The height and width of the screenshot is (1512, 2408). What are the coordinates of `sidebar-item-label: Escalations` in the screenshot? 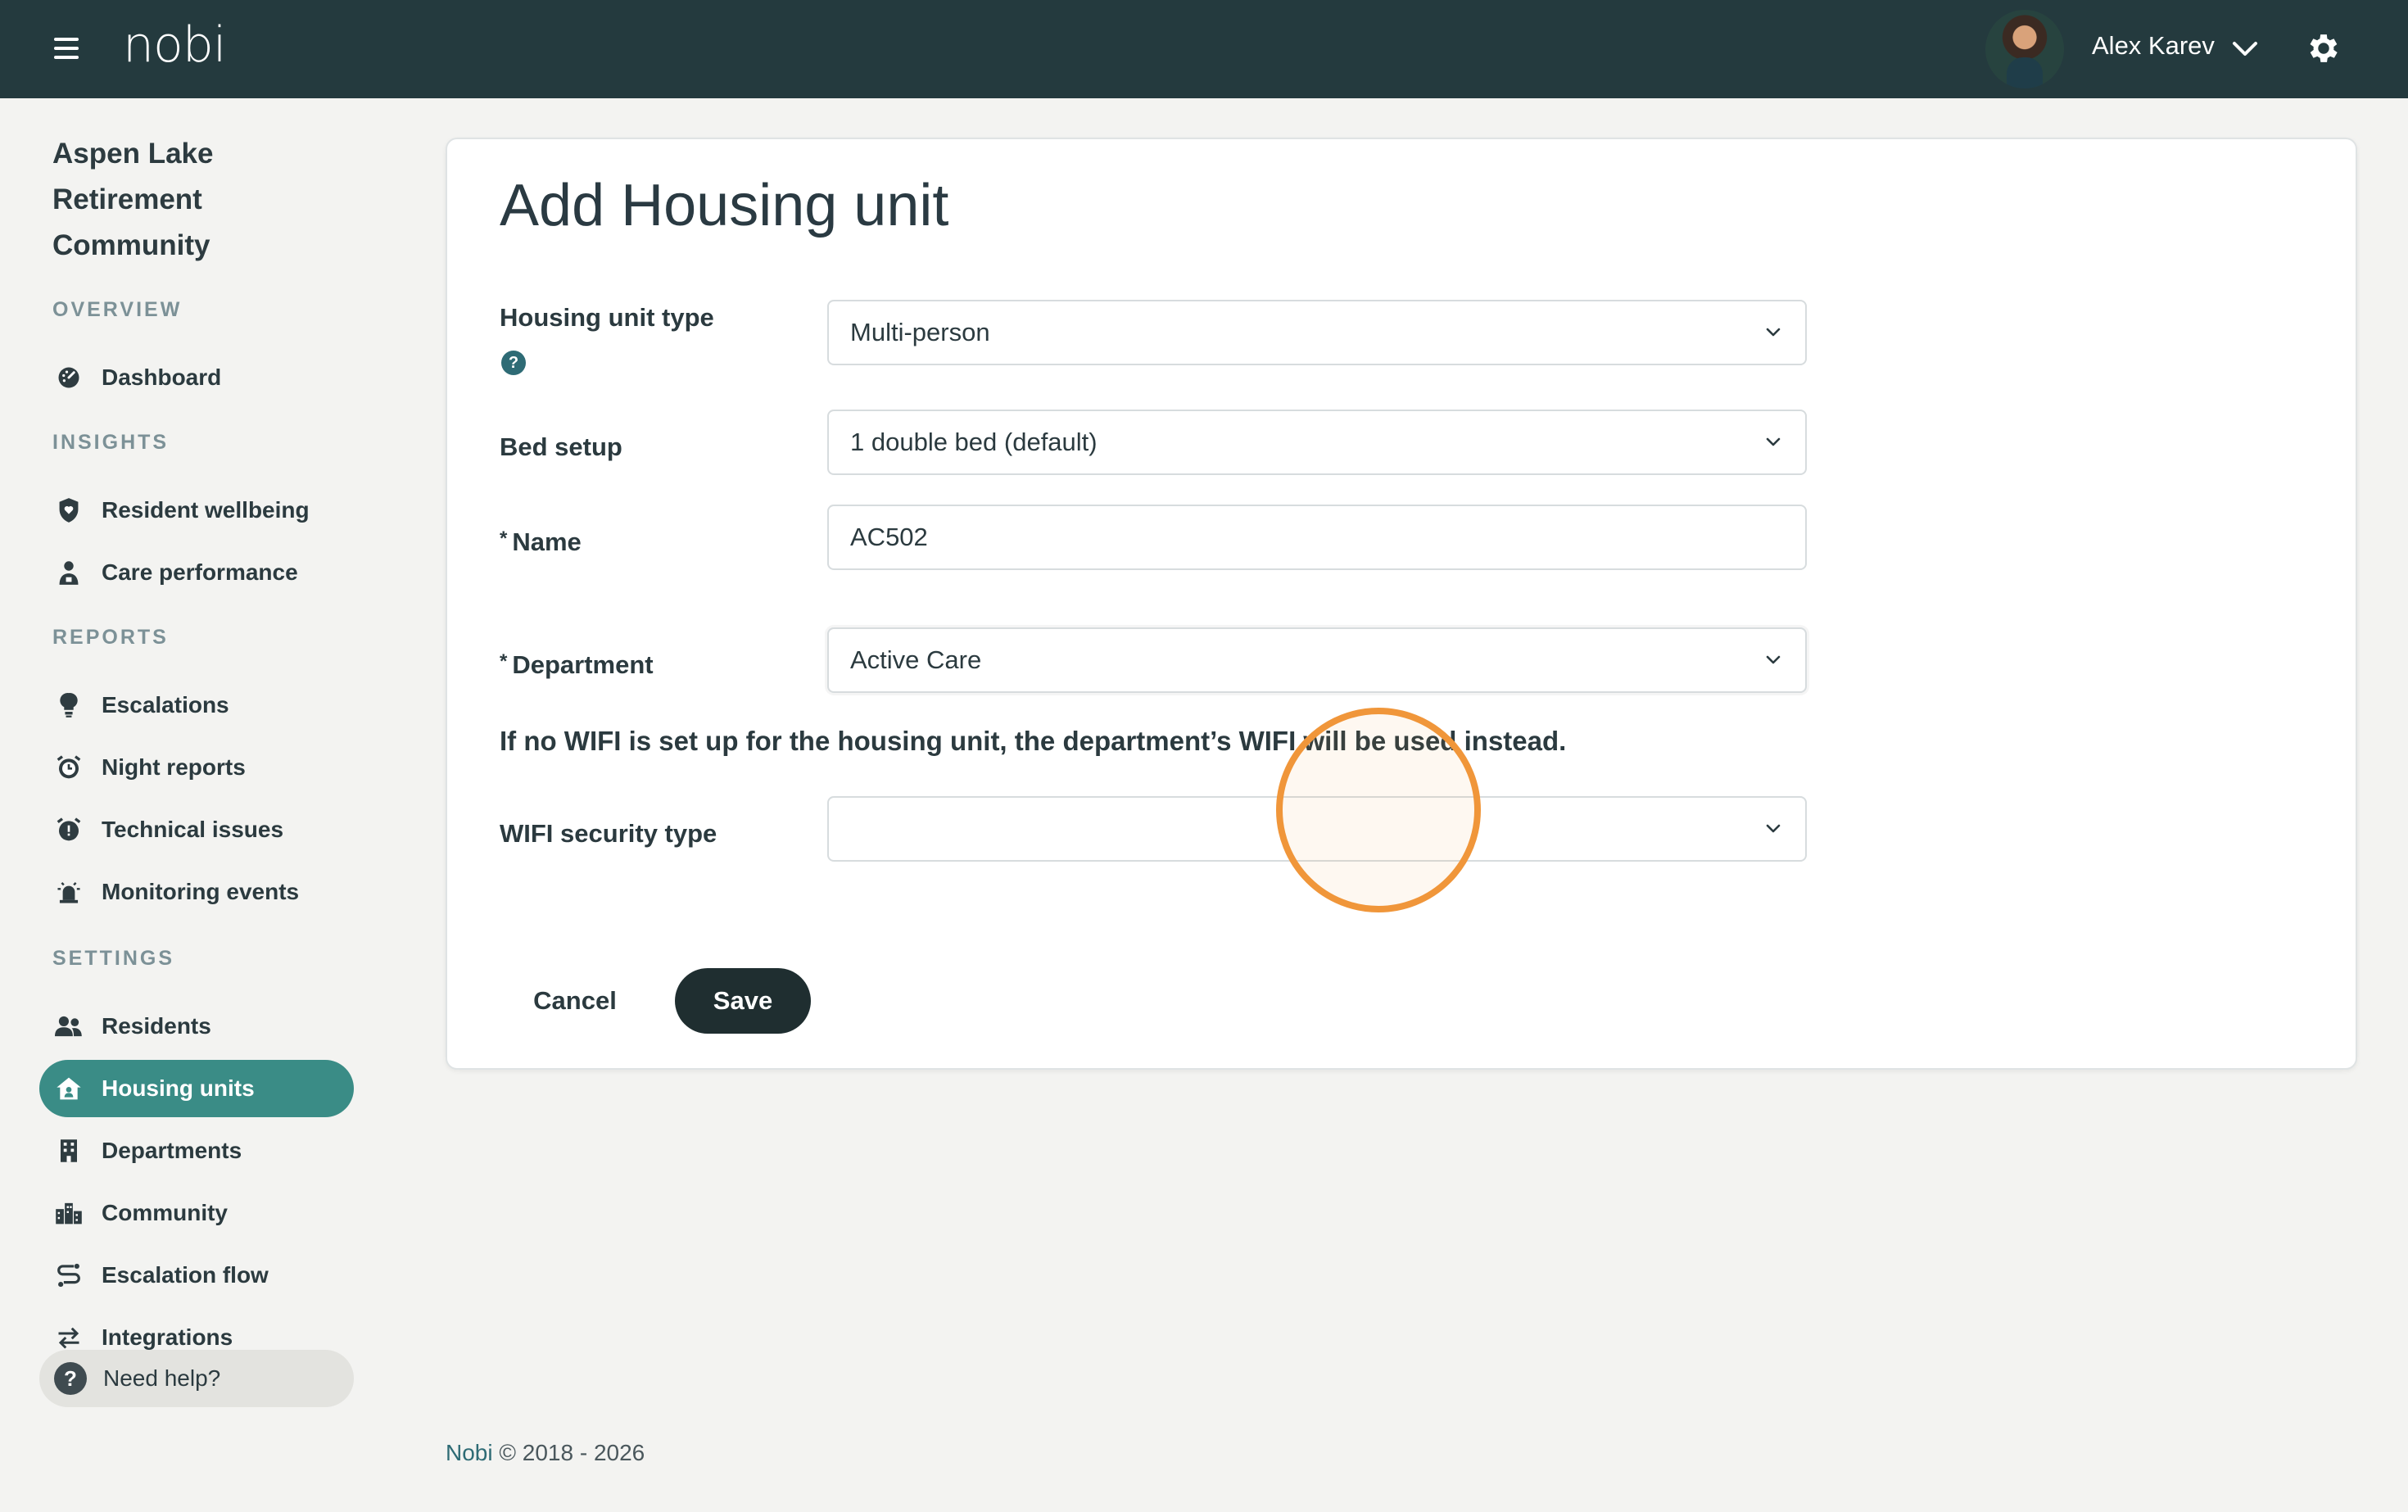 It's located at (165, 705).